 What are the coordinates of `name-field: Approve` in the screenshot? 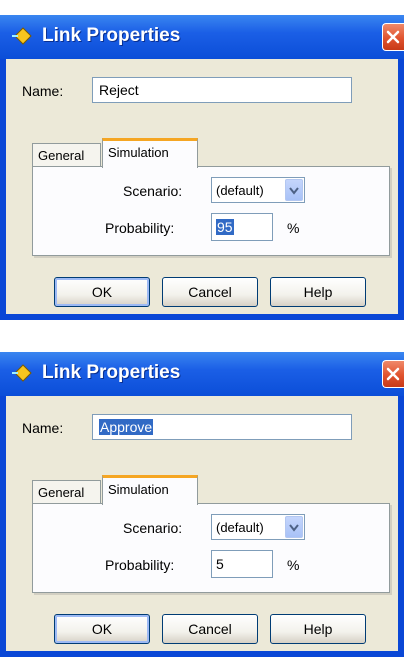 It's located at (222, 427).